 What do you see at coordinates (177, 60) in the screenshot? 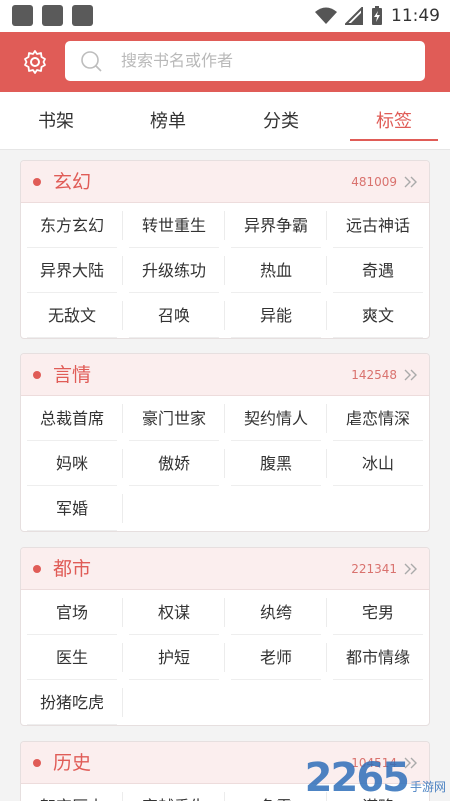
I see `search-placeholder: 搜索书名或作者` at bounding box center [177, 60].